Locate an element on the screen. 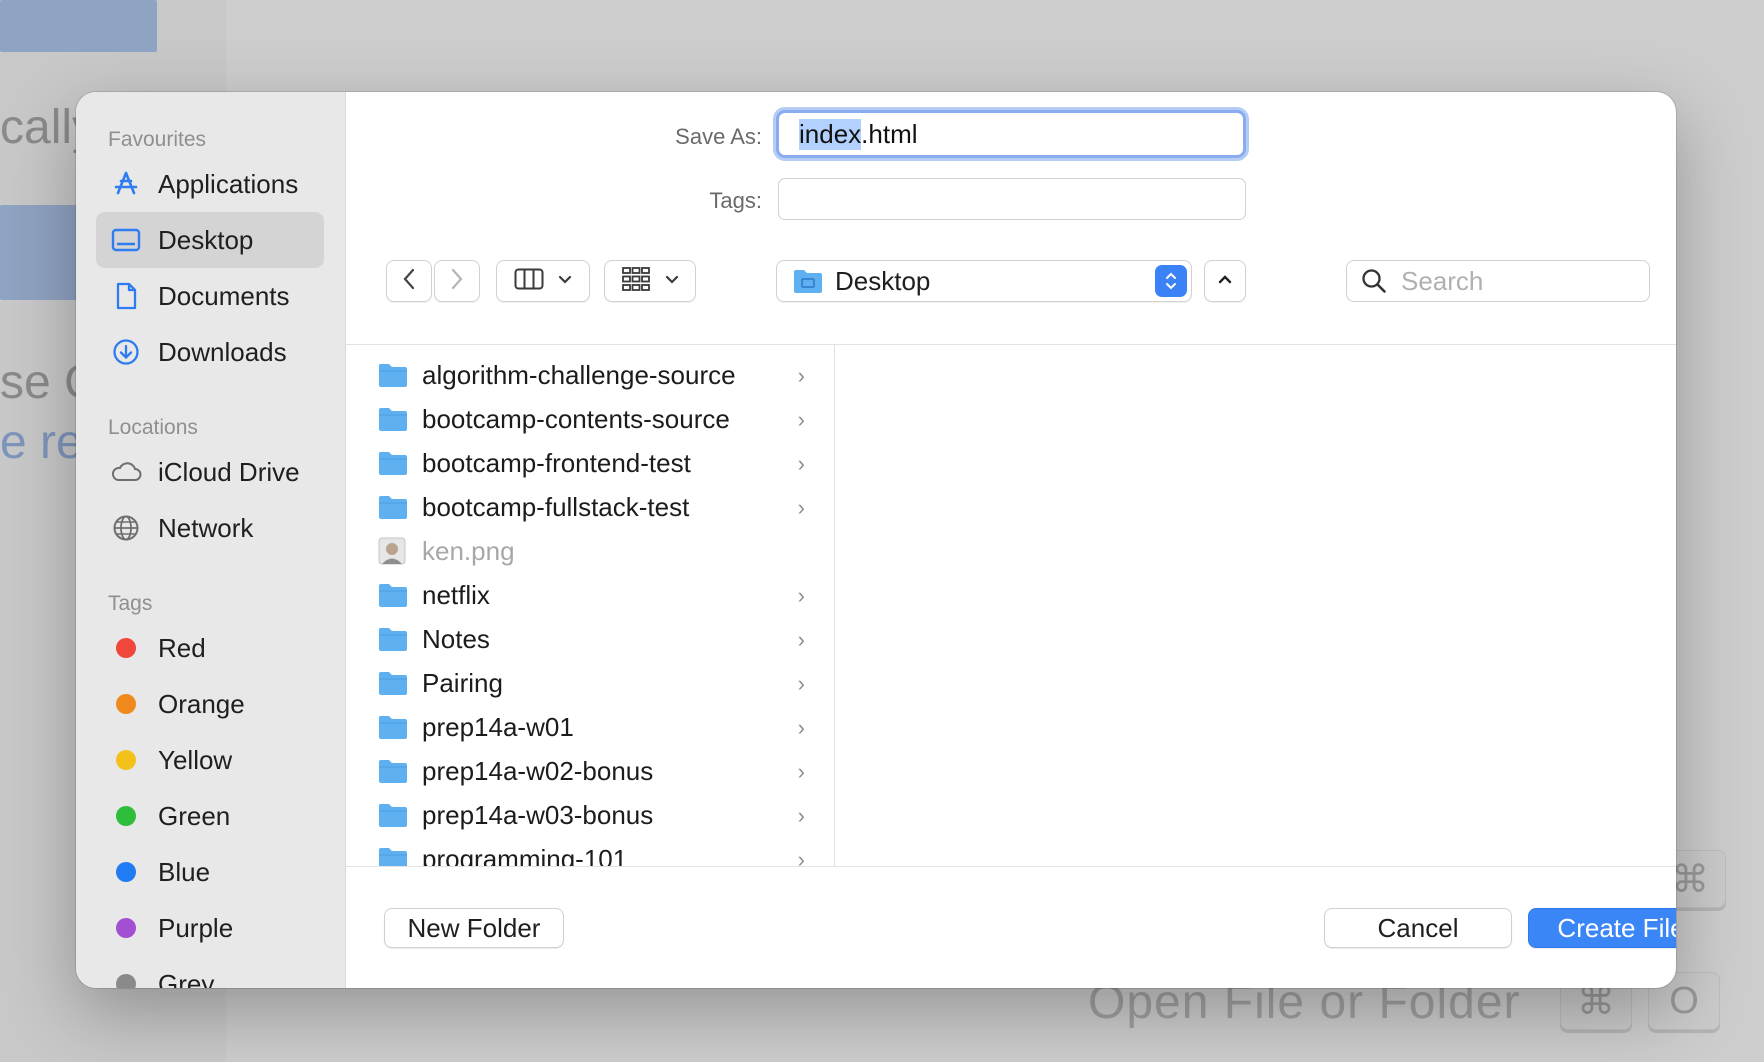 This screenshot has width=1764, height=1062. search-input is located at coordinates (1516, 281).